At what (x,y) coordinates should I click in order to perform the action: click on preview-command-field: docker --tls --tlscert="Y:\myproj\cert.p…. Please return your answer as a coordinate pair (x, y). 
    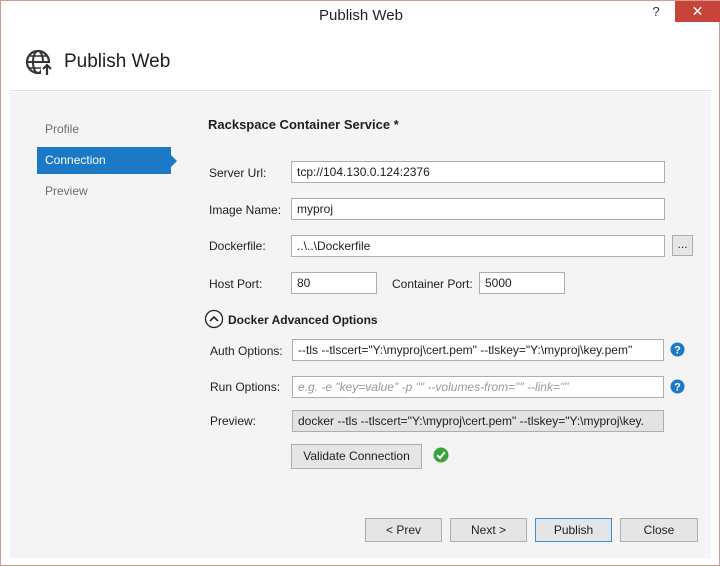
    Looking at the image, I should click on (478, 421).